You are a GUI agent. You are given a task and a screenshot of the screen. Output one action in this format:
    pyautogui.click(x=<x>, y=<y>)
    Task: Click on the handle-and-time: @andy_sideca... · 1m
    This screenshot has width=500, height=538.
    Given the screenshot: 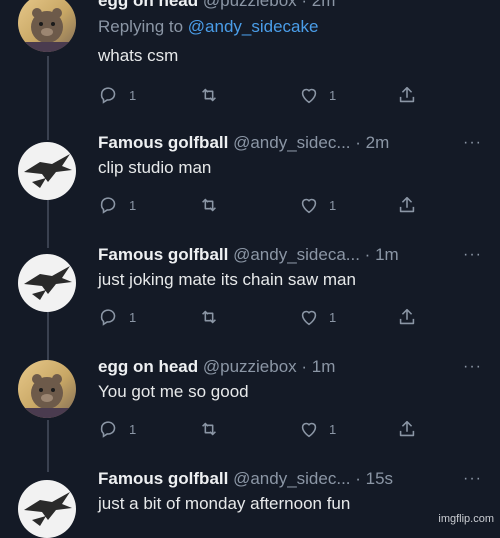 What is the action you would take?
    pyautogui.click(x=316, y=254)
    